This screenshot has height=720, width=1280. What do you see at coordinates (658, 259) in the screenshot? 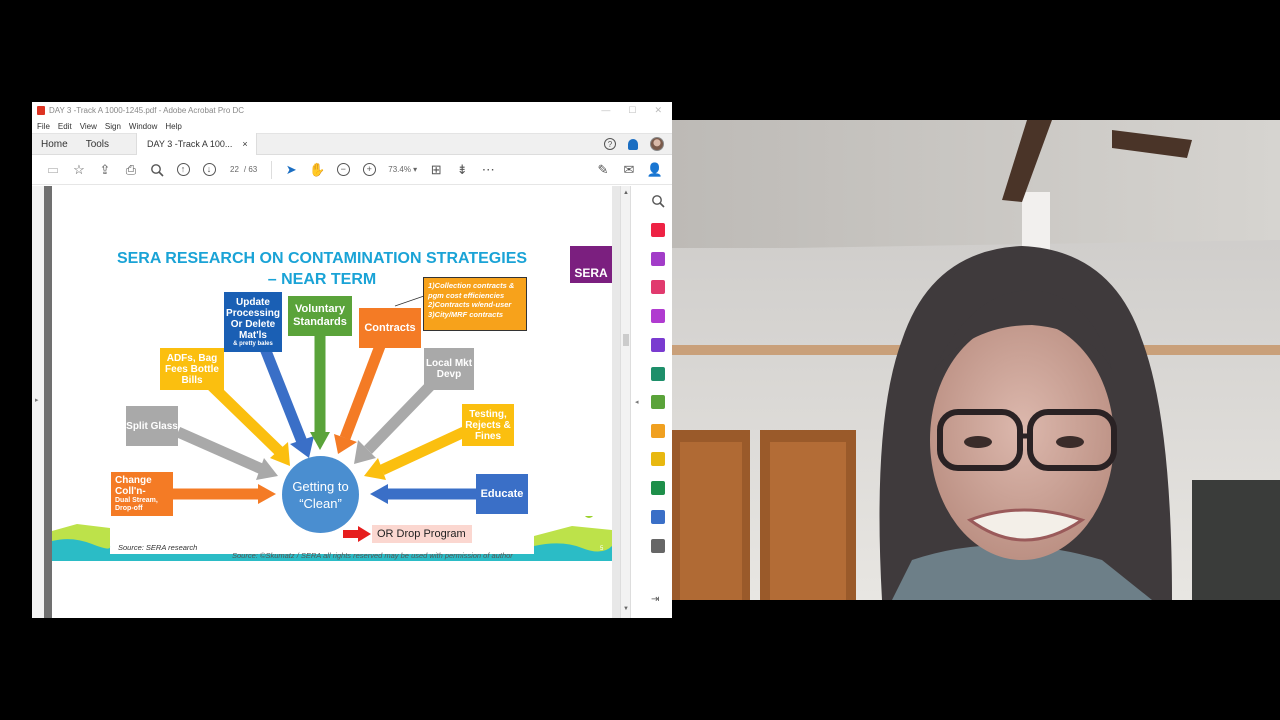
I see `combine-files-icon` at bounding box center [658, 259].